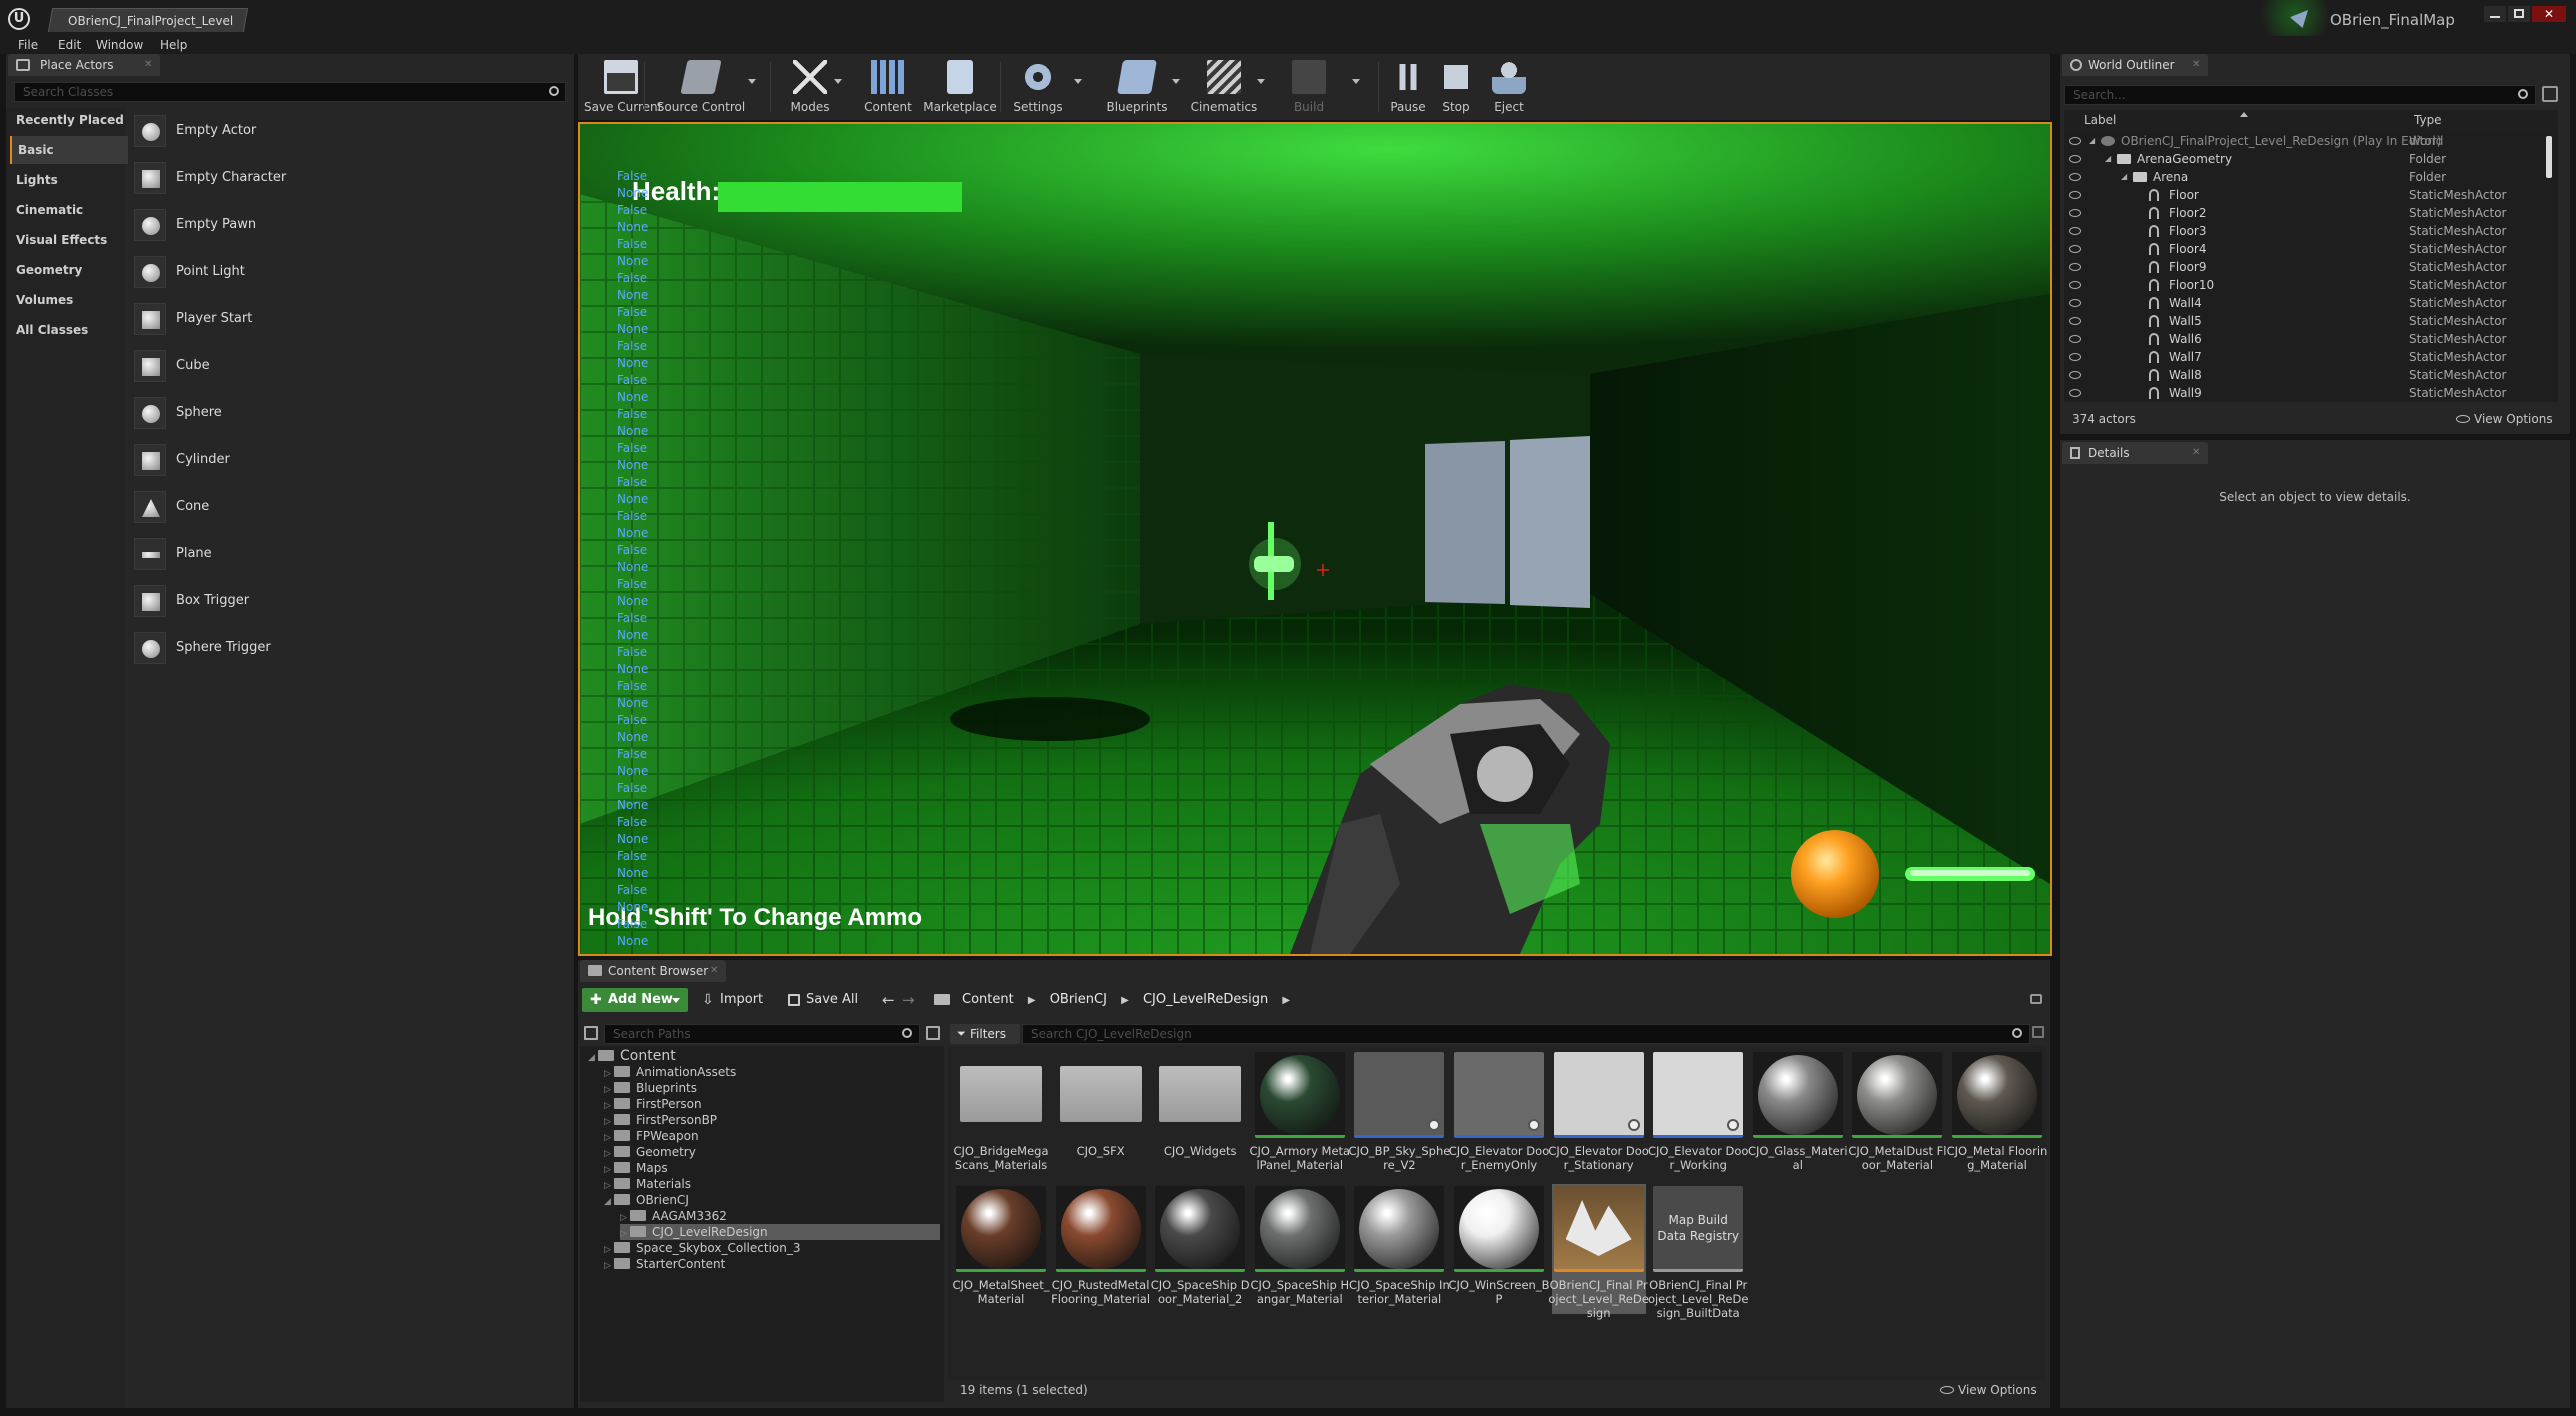 The height and width of the screenshot is (1416, 2576). Describe the element at coordinates (701, 86) in the screenshot. I see `source-control-button: Source Control` at that location.